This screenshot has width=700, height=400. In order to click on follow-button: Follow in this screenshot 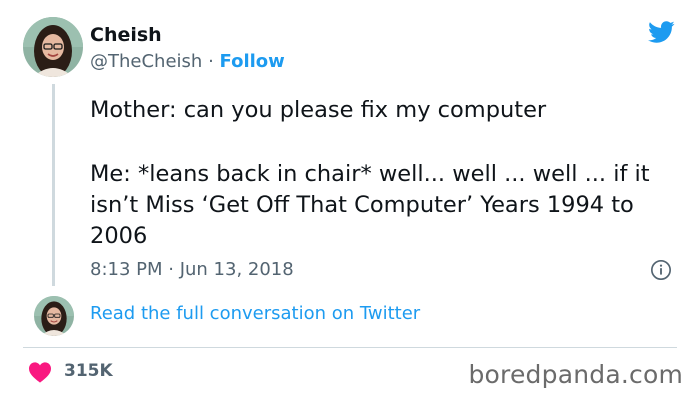, I will do `click(252, 61)`.